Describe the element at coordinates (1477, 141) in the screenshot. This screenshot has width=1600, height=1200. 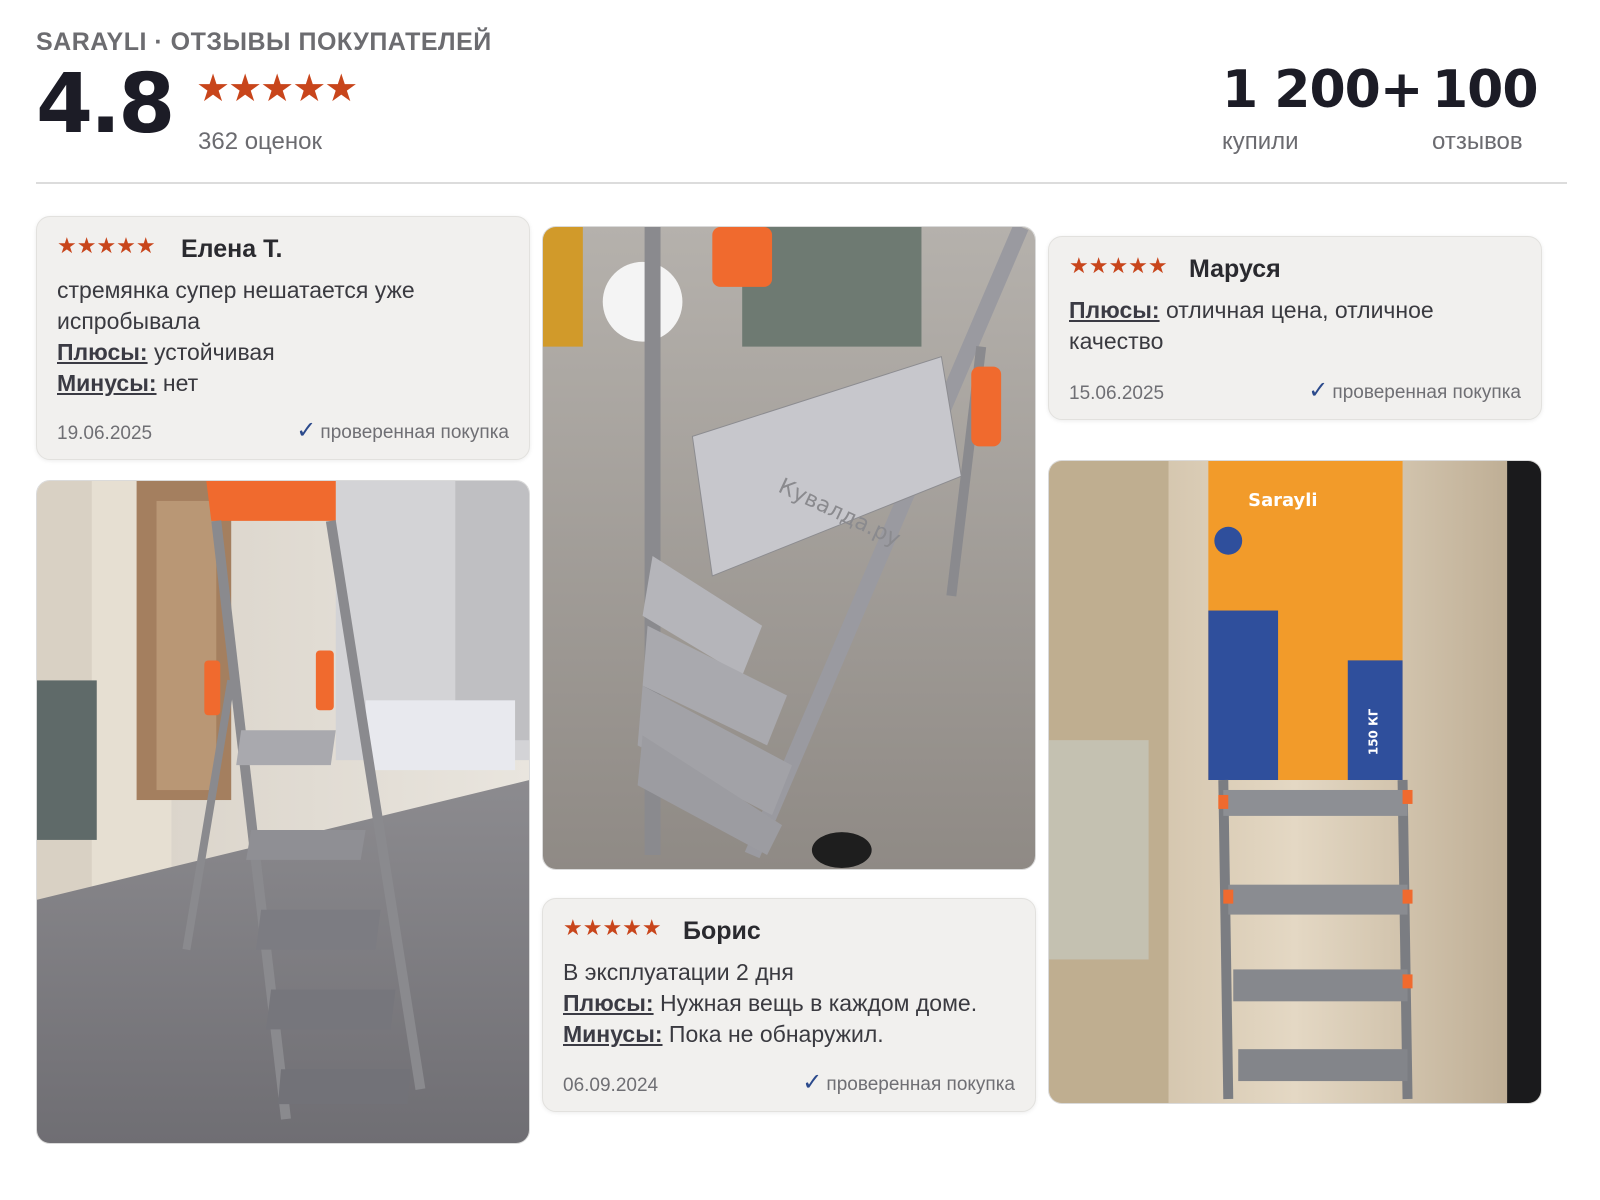
I see `reviews-label: отзывов` at that location.